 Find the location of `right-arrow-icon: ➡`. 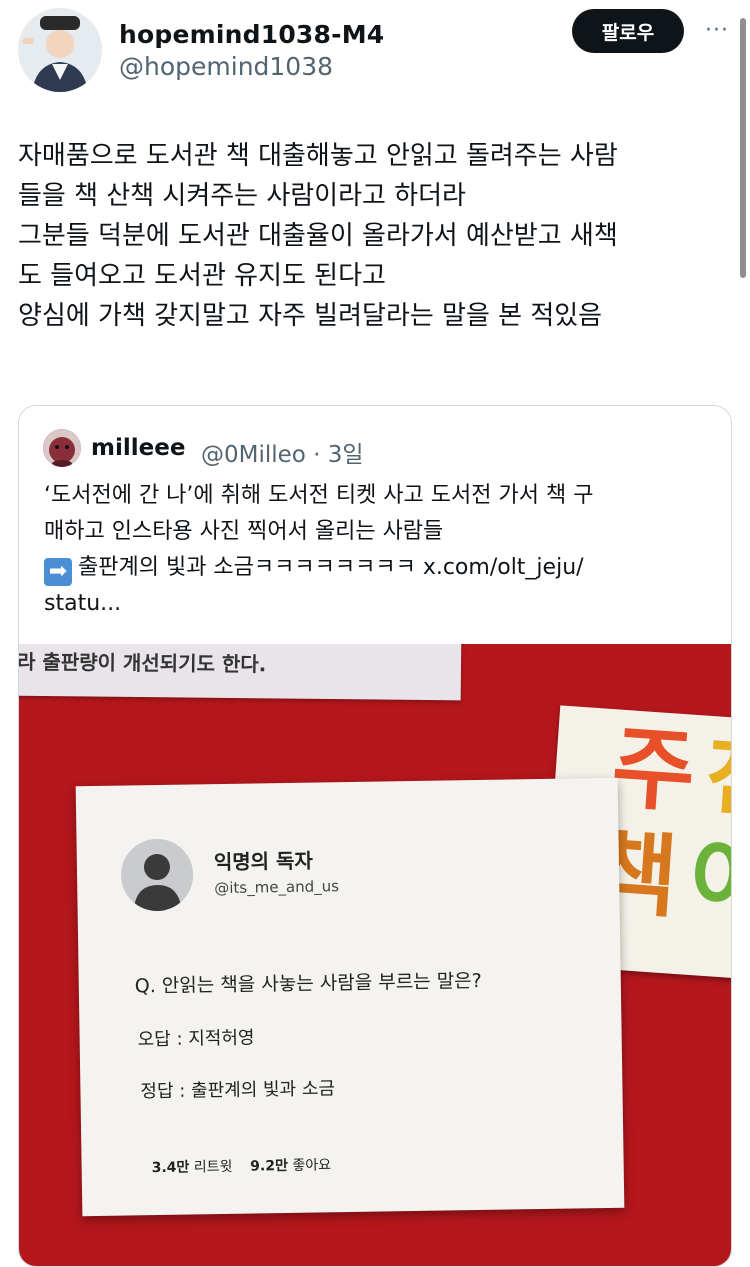

right-arrow-icon: ➡ is located at coordinates (58, 572).